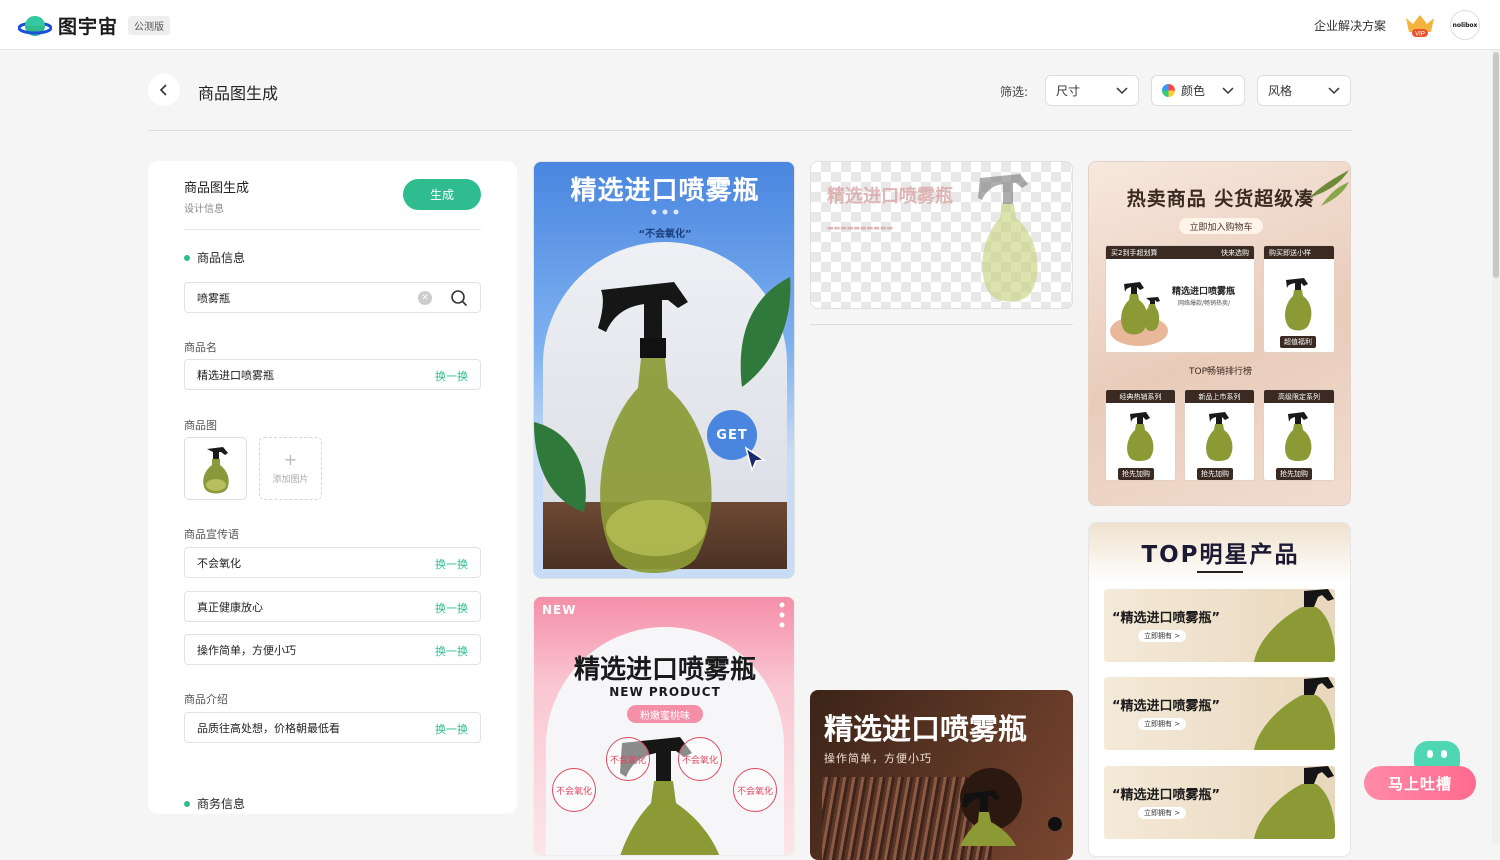 Image resolution: width=1500 pixels, height=860 pixels. I want to click on add-to-cart-pill: 立即加入购物车, so click(1221, 226).